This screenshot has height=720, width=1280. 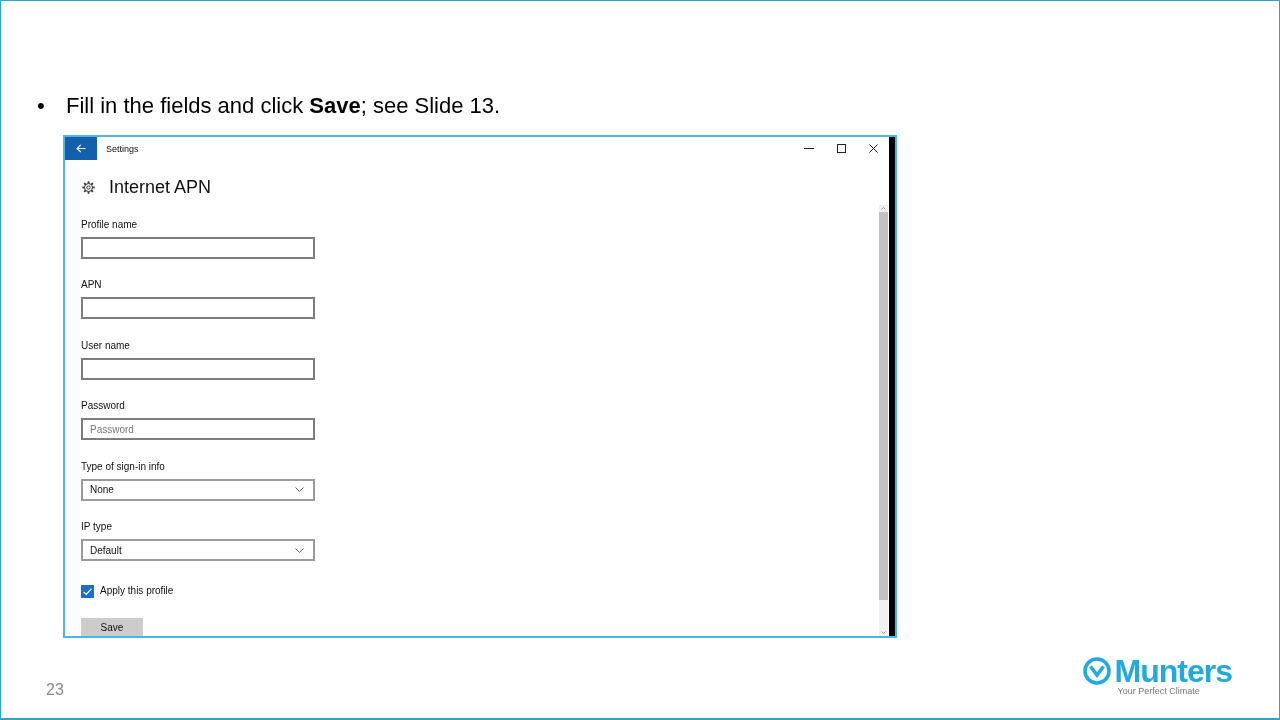 What do you see at coordinates (88, 187) in the screenshot?
I see `settings-icon` at bounding box center [88, 187].